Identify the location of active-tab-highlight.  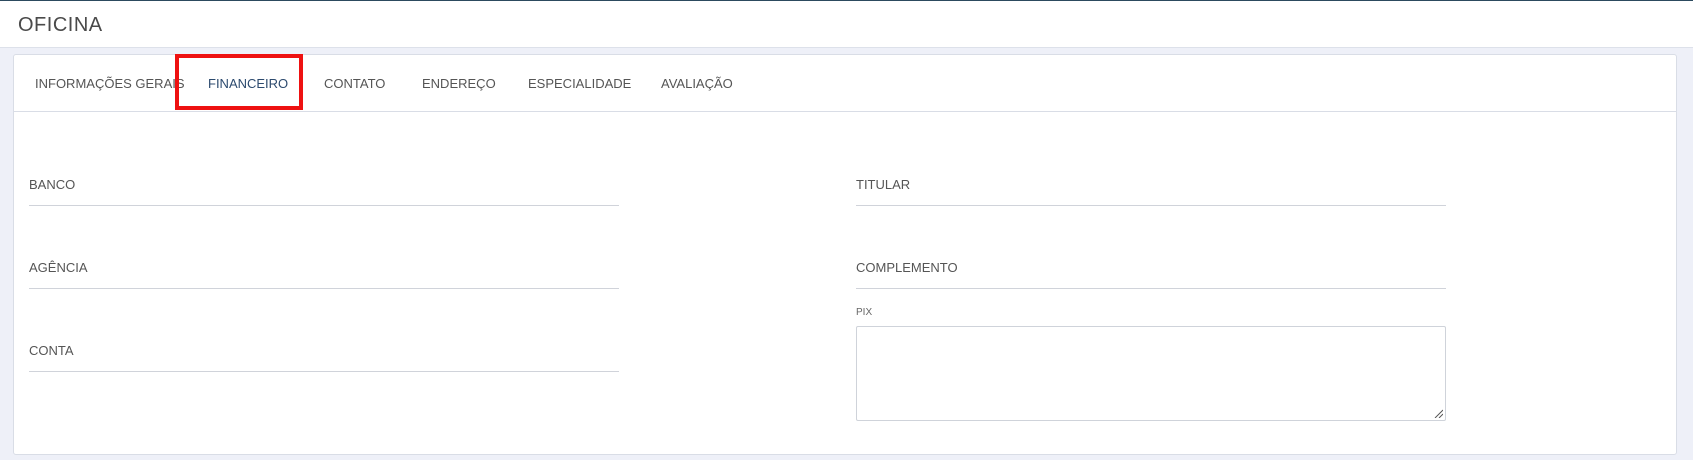
(239, 82).